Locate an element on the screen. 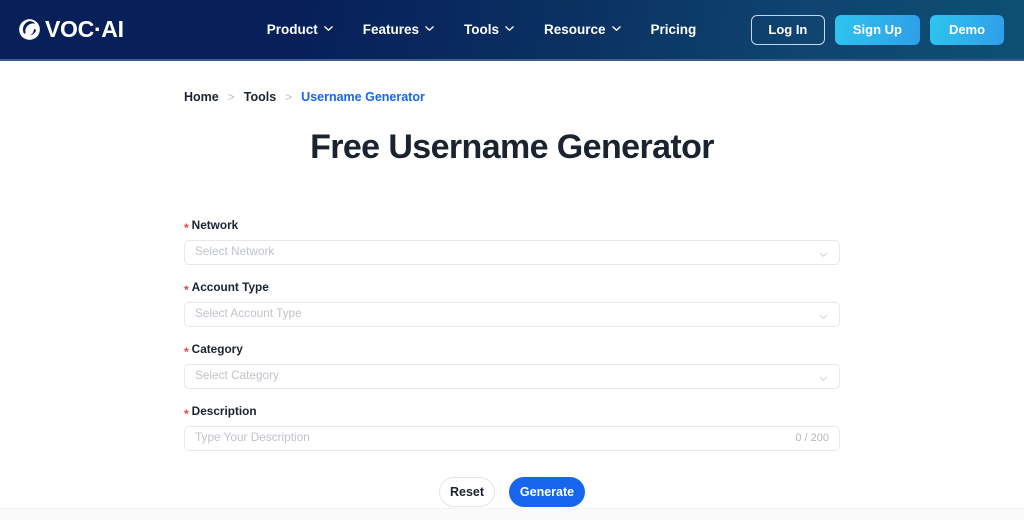 This screenshot has height=520, width=1024. field-label-category: * Category is located at coordinates (512, 350).